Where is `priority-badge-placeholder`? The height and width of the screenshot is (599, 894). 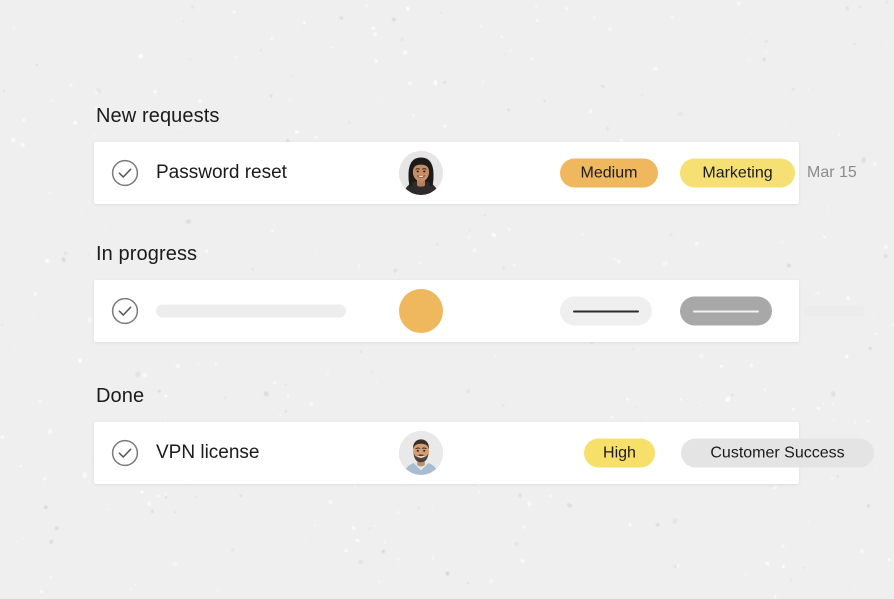
priority-badge-placeholder is located at coordinates (606, 311).